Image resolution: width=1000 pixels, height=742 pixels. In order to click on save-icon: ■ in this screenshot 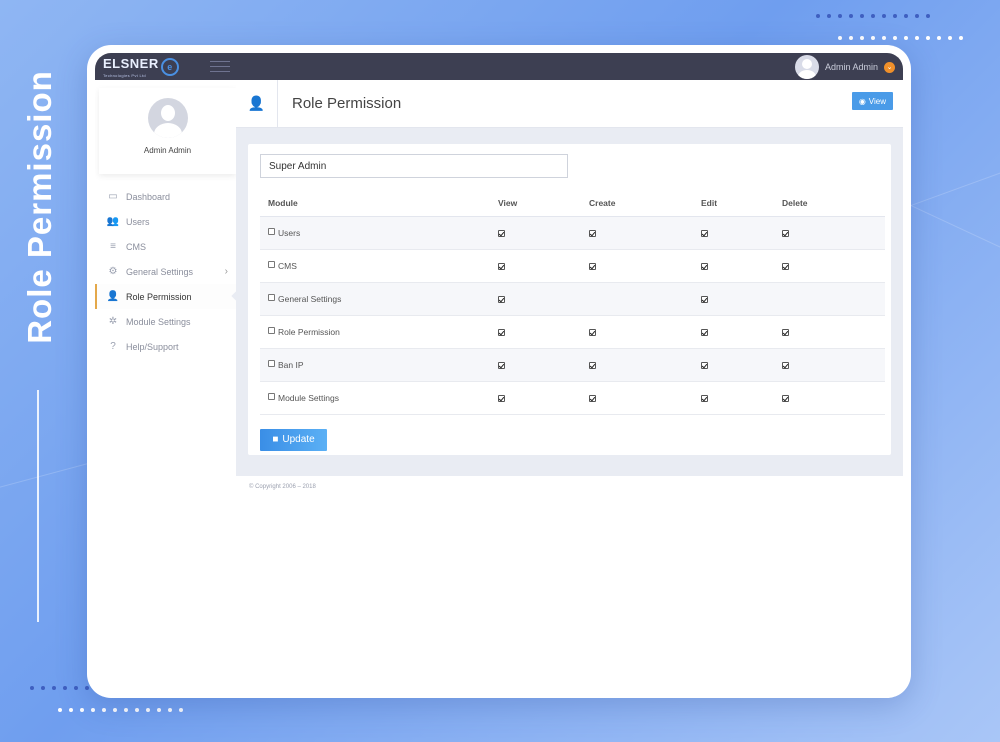, I will do `click(275, 439)`.